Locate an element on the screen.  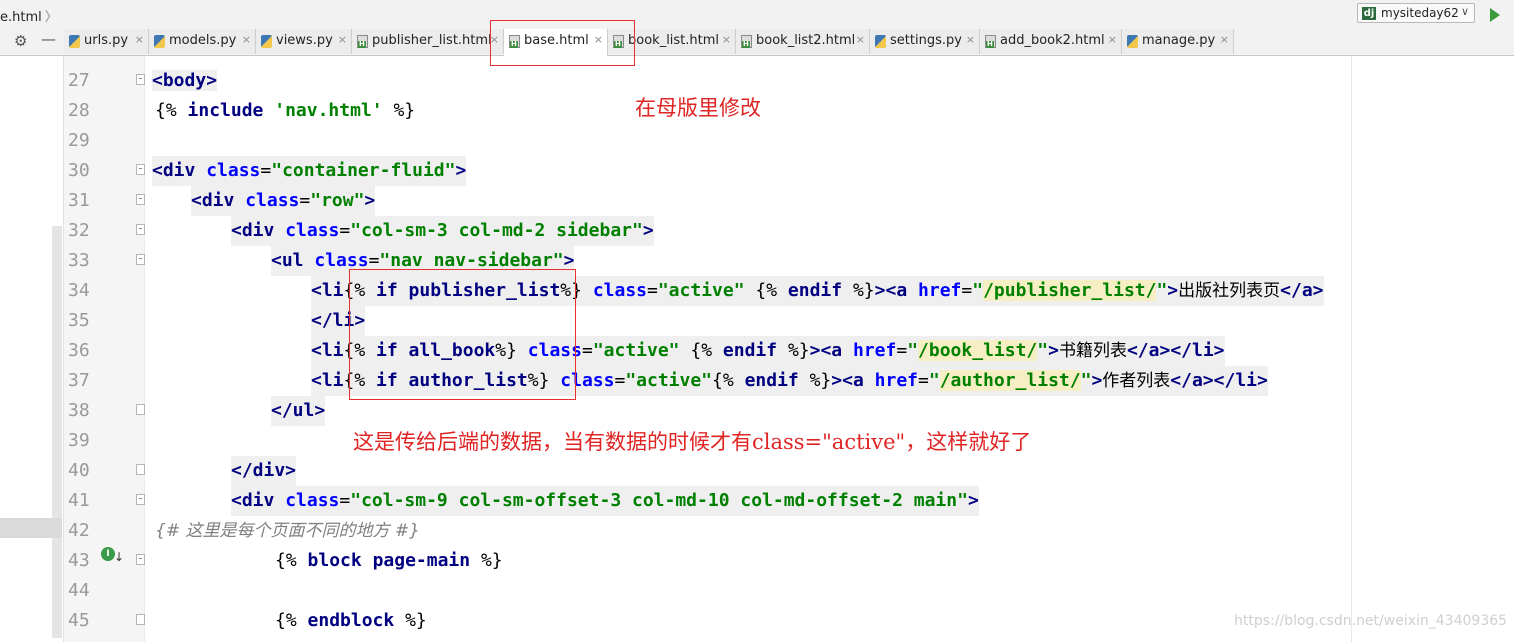
tag-close: </div> is located at coordinates (264, 470).